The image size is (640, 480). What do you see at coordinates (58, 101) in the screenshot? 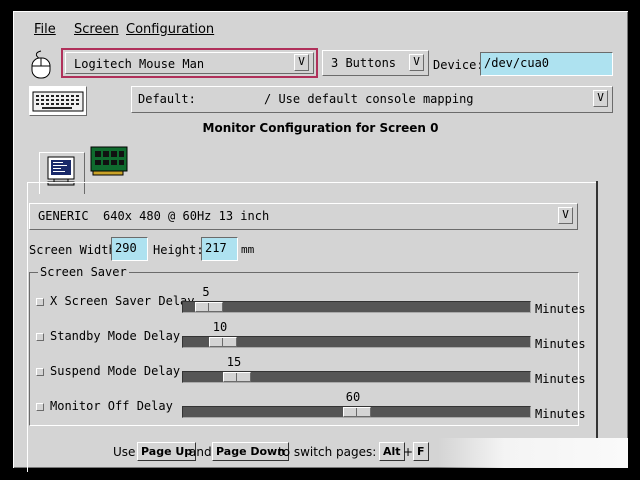
I see `keyboard-icon` at bounding box center [58, 101].